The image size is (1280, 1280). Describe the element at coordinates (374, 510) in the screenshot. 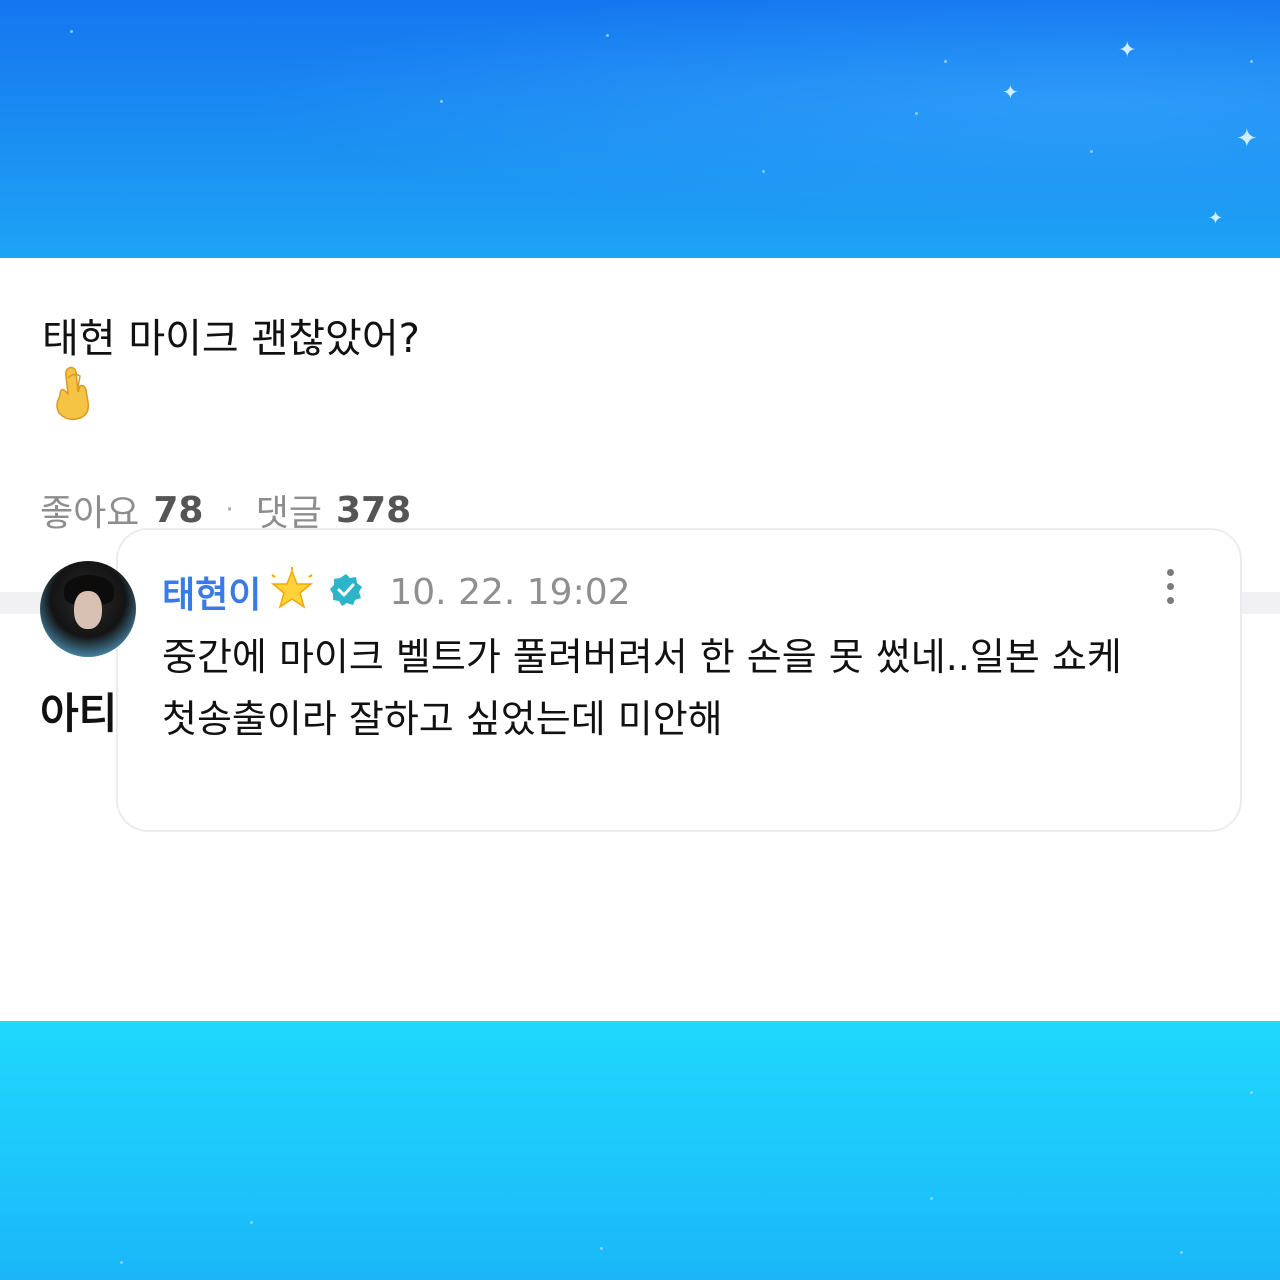

I see `comments-count: 378` at that location.